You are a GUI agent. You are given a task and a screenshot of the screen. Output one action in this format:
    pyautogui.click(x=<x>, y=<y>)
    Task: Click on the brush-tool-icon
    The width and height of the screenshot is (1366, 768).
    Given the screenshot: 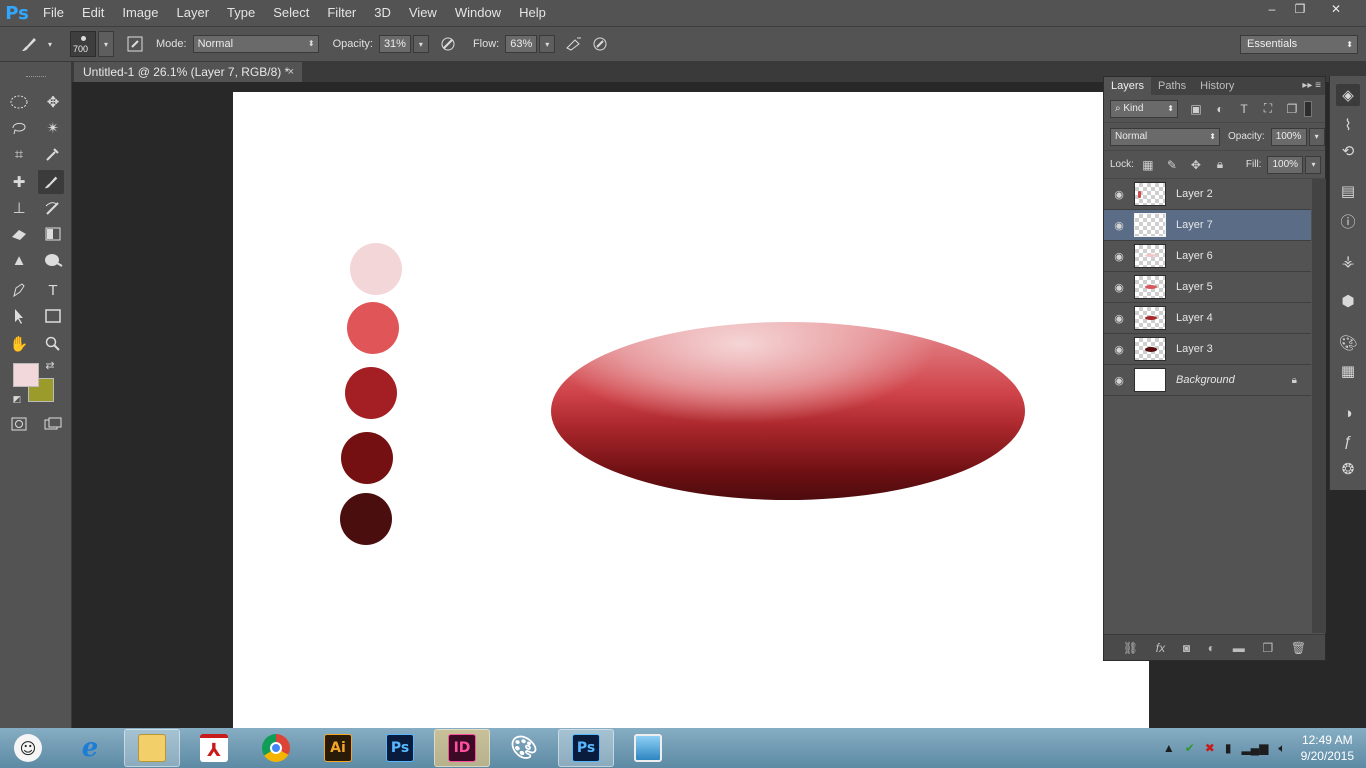 What is the action you would take?
    pyautogui.click(x=51, y=182)
    